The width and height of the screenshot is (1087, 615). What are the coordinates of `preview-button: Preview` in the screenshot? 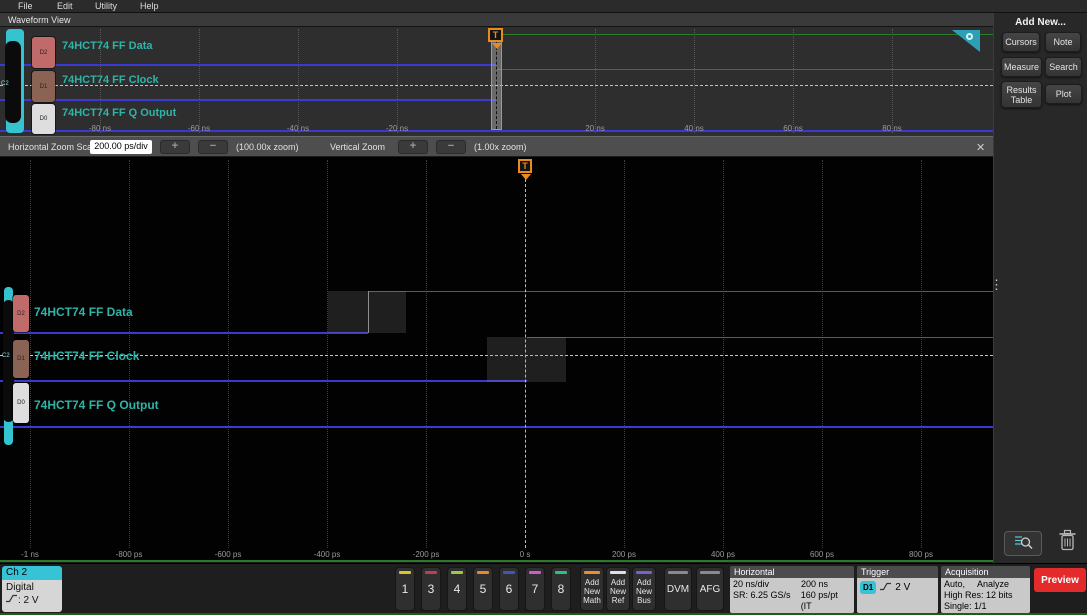 It's located at (1060, 580).